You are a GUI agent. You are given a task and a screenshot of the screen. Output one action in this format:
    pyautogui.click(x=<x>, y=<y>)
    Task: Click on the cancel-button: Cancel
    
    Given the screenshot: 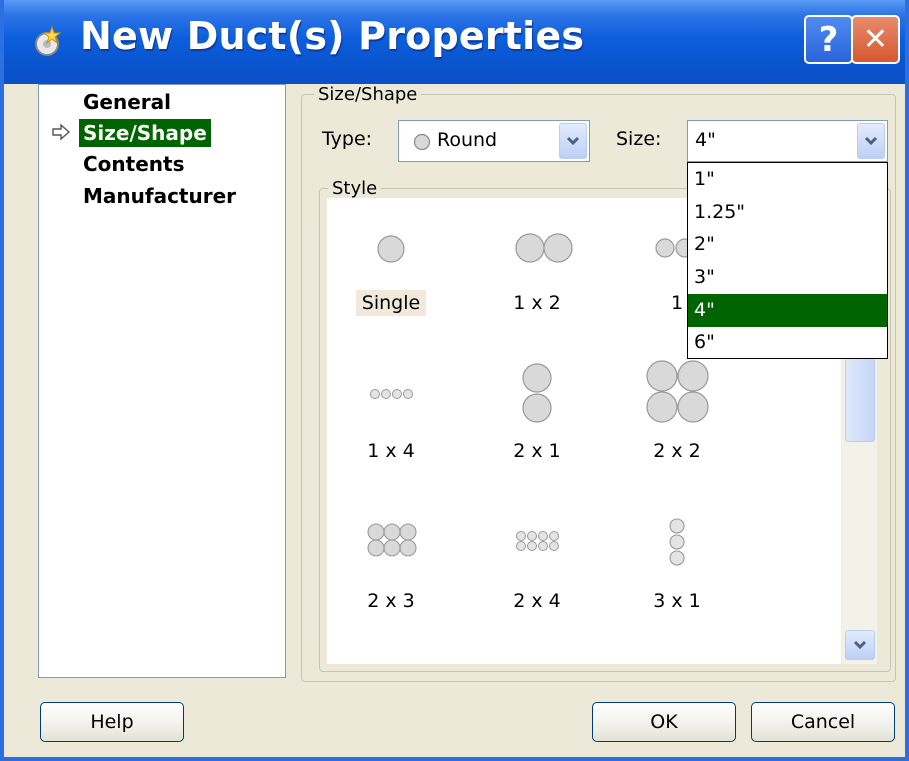 What is the action you would take?
    pyautogui.click(x=823, y=722)
    